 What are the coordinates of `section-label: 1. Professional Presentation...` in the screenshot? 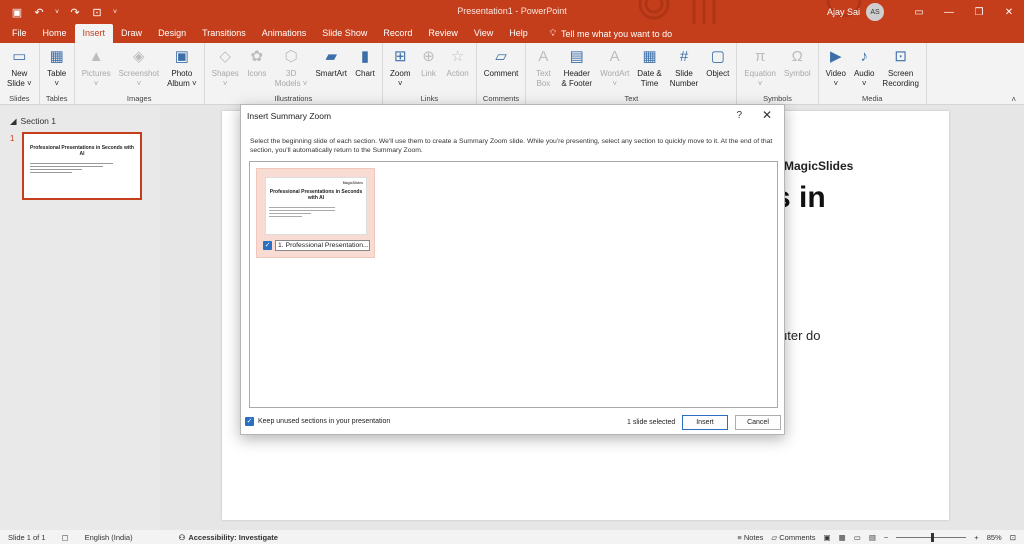 It's located at (322, 245).